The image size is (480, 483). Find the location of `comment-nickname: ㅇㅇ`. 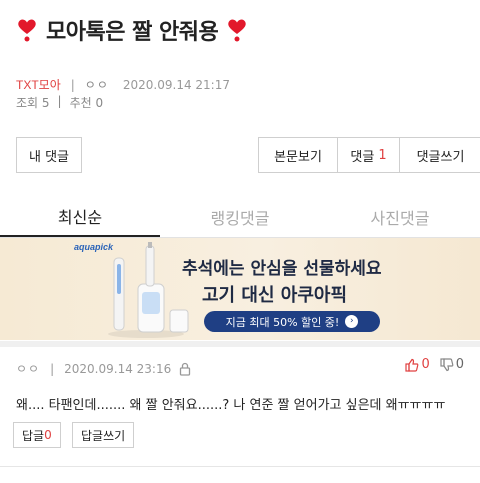

comment-nickname: ㅇㅇ is located at coordinates (28, 369).